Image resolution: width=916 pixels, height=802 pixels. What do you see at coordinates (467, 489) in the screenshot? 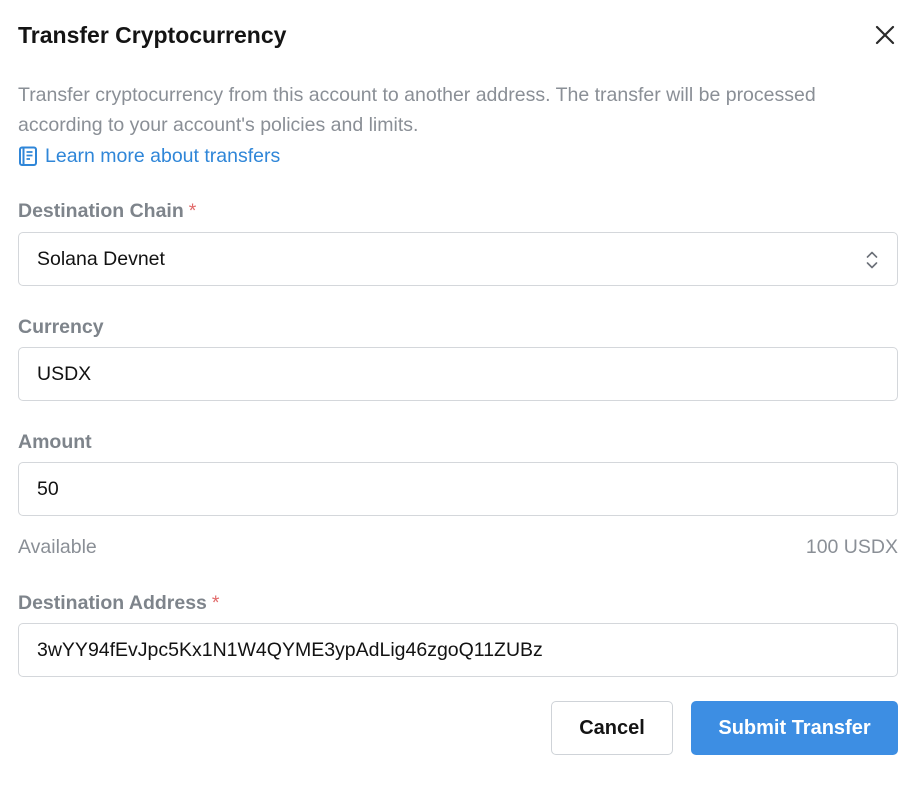
I see `amount-input` at bounding box center [467, 489].